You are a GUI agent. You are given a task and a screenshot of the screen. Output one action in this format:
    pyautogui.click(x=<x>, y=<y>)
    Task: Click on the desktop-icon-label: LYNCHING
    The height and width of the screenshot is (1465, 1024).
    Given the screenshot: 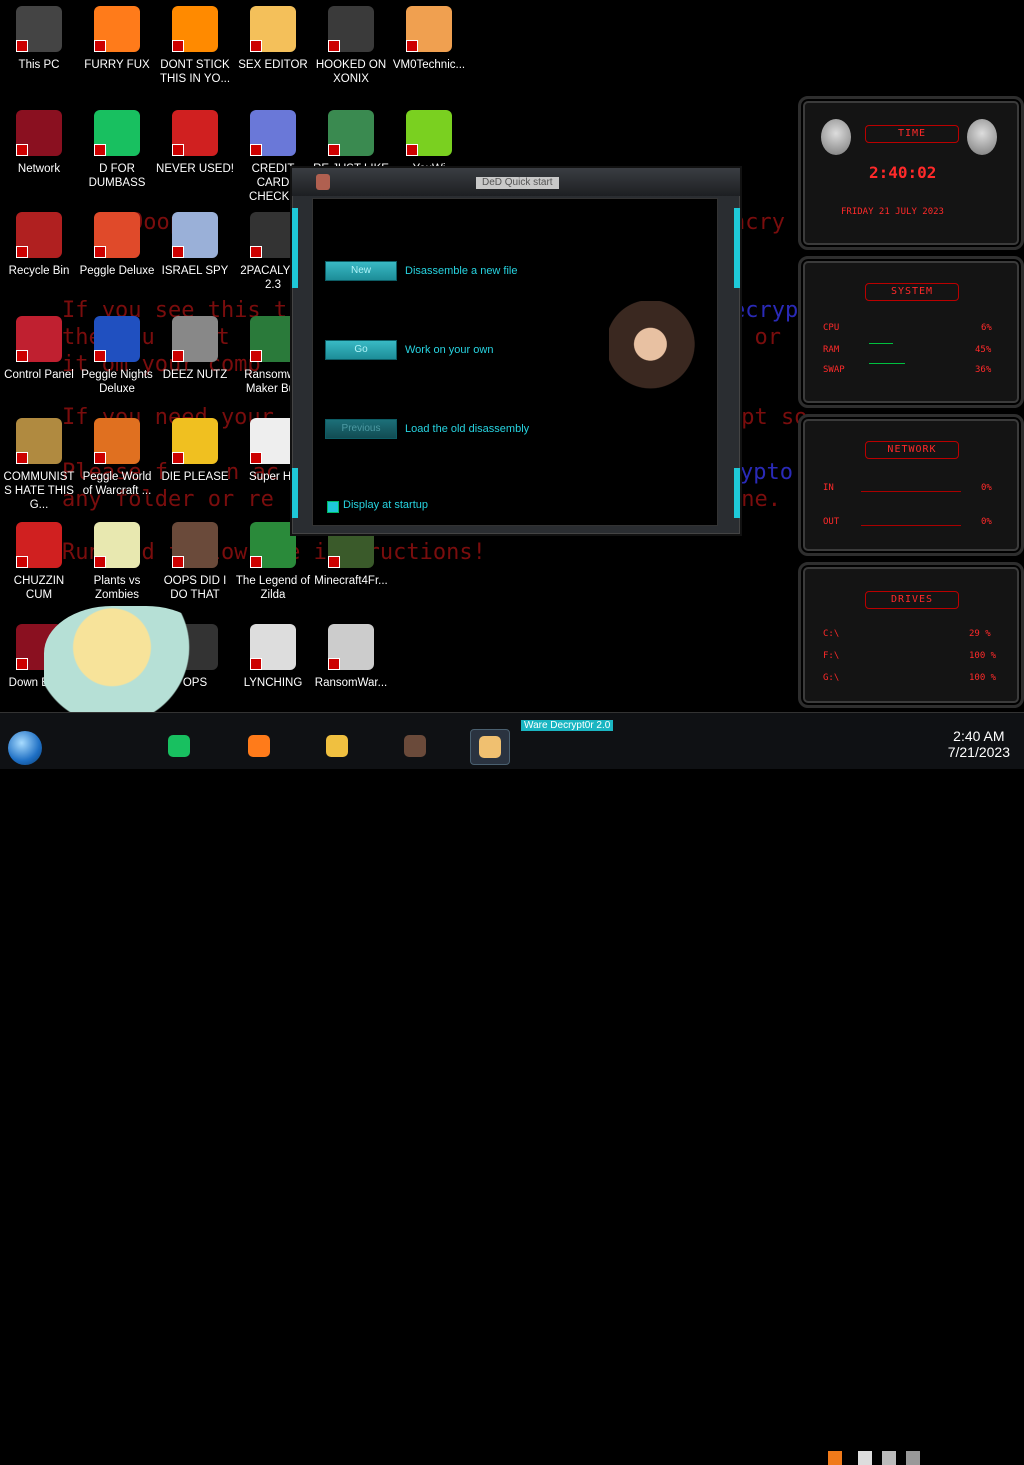 What is the action you would take?
    pyautogui.click(x=273, y=683)
    